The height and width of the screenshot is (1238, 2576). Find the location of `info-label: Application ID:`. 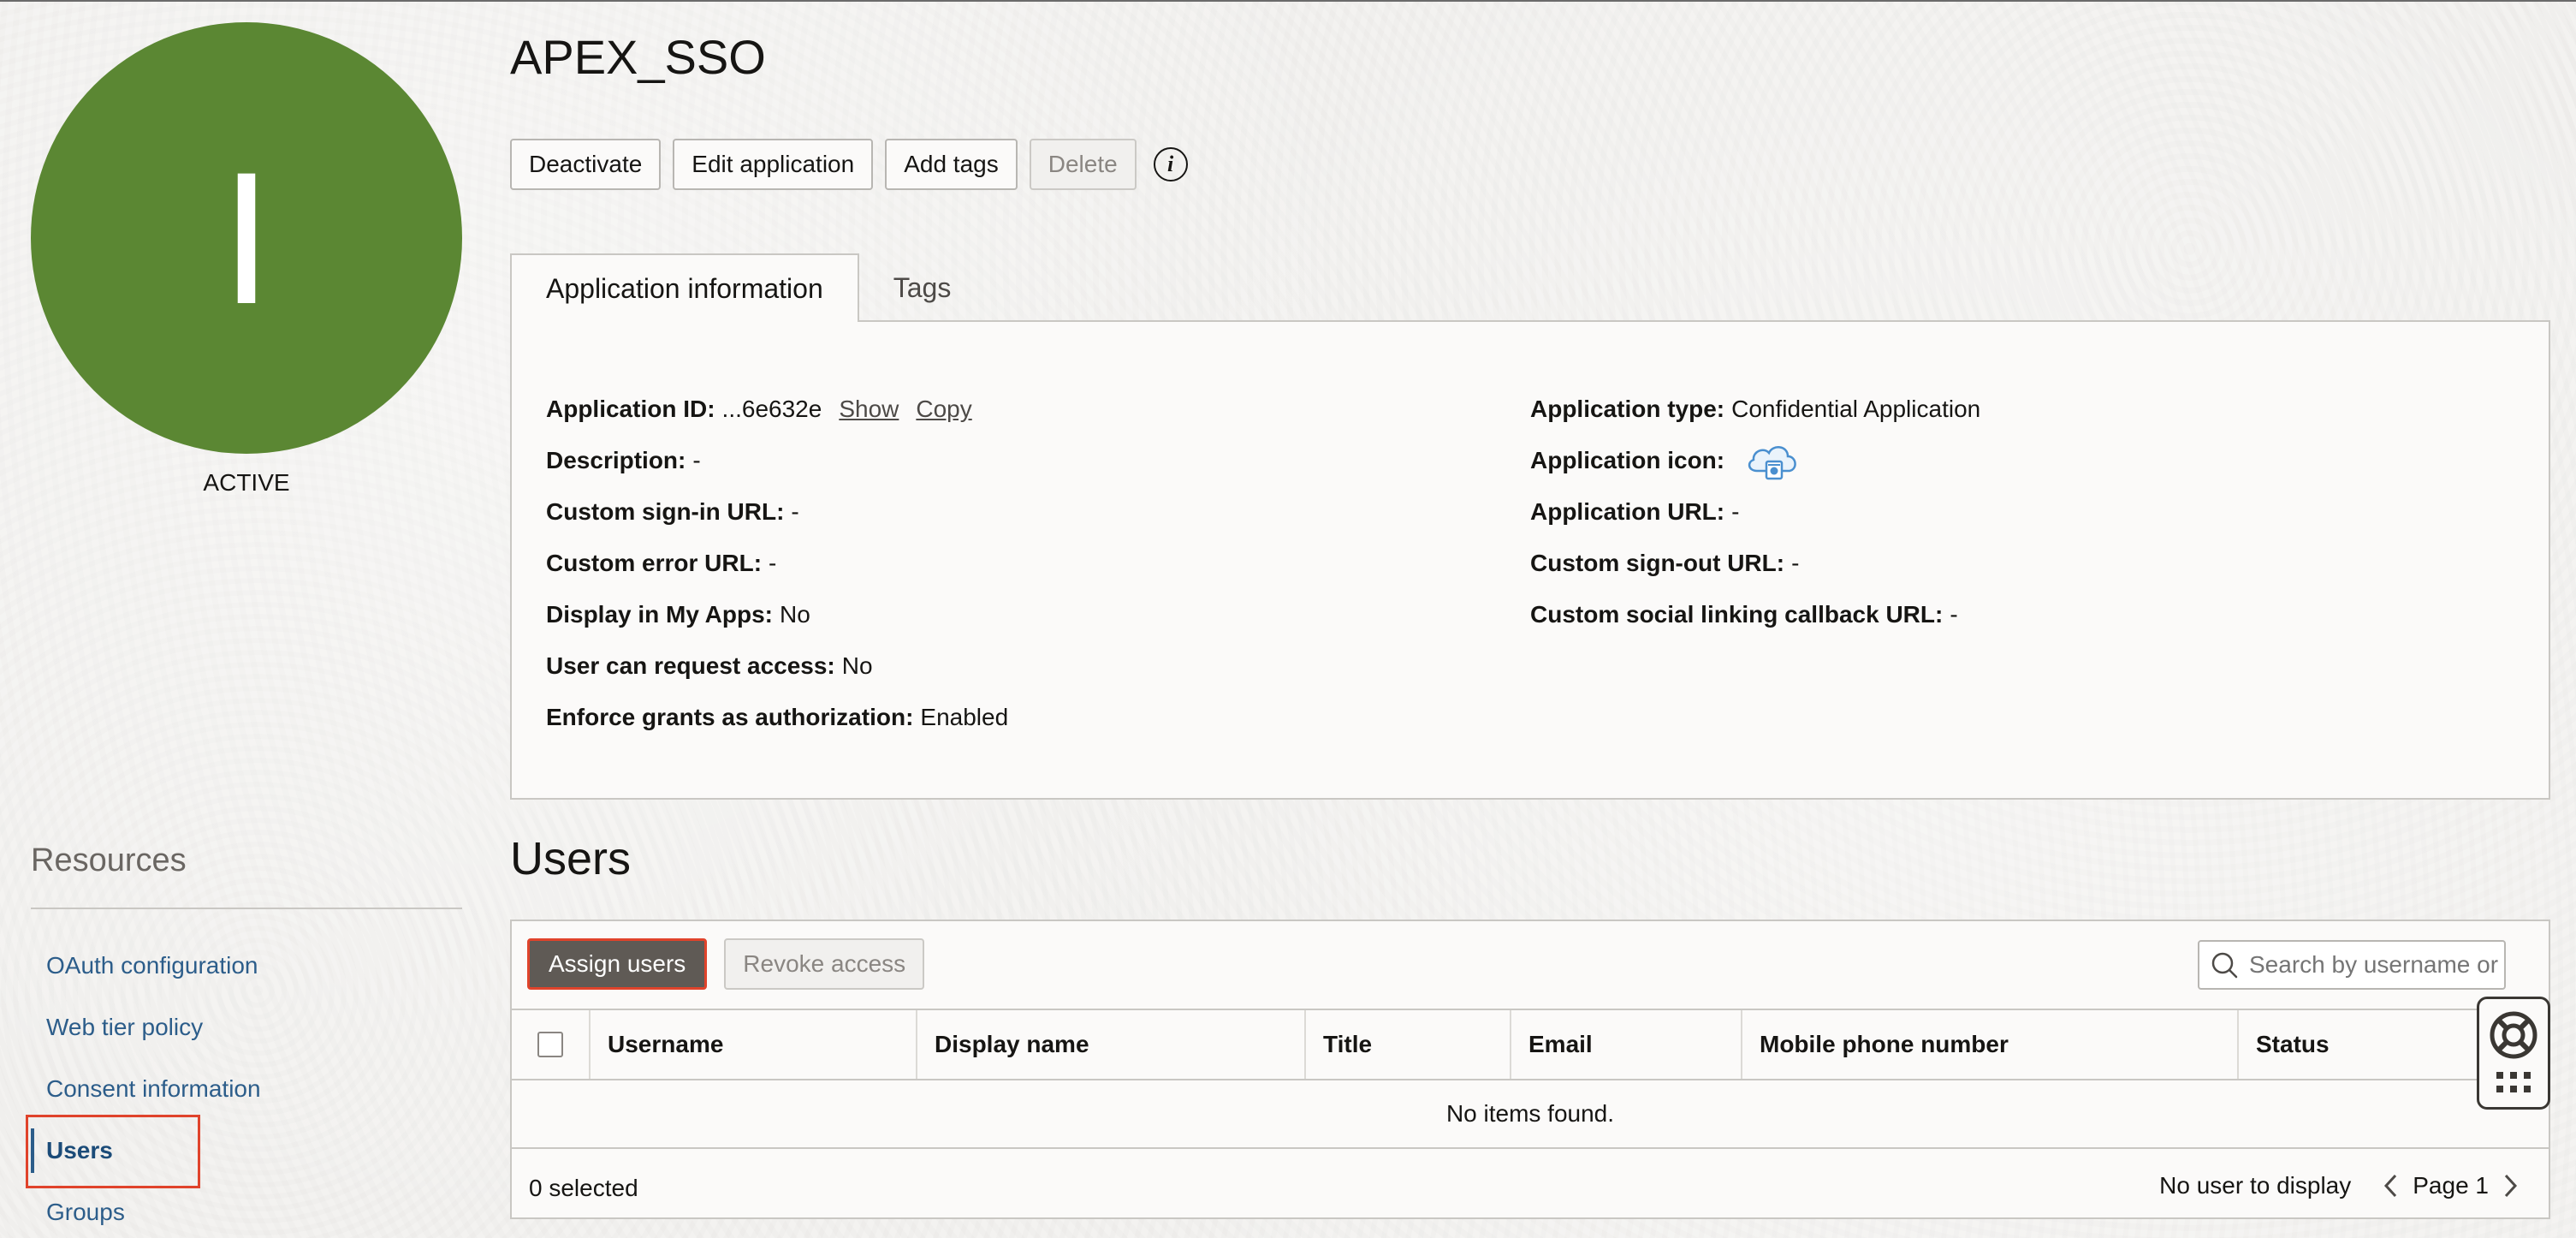

info-label: Application ID: is located at coordinates (630, 409).